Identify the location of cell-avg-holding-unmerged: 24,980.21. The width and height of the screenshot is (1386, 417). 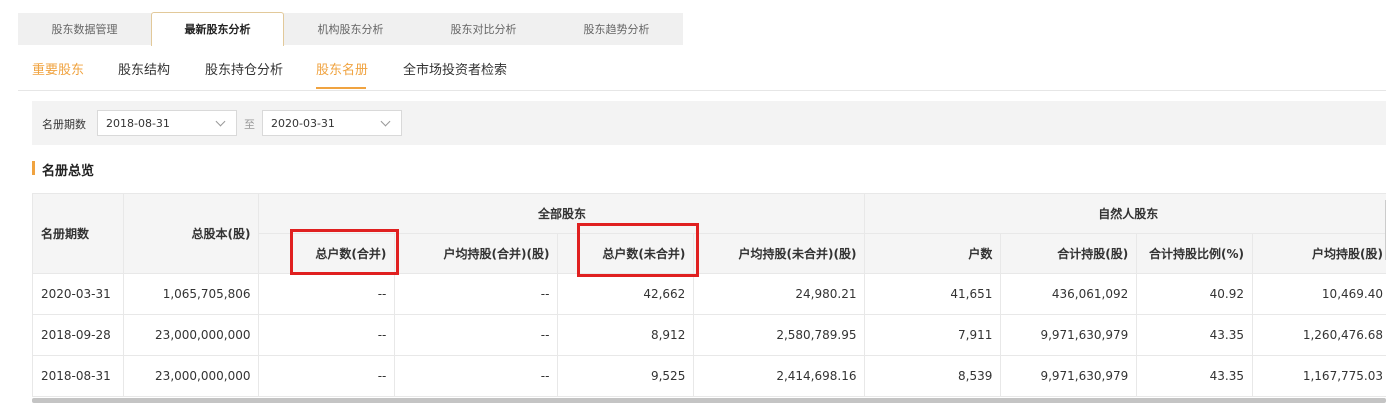
(779, 294).